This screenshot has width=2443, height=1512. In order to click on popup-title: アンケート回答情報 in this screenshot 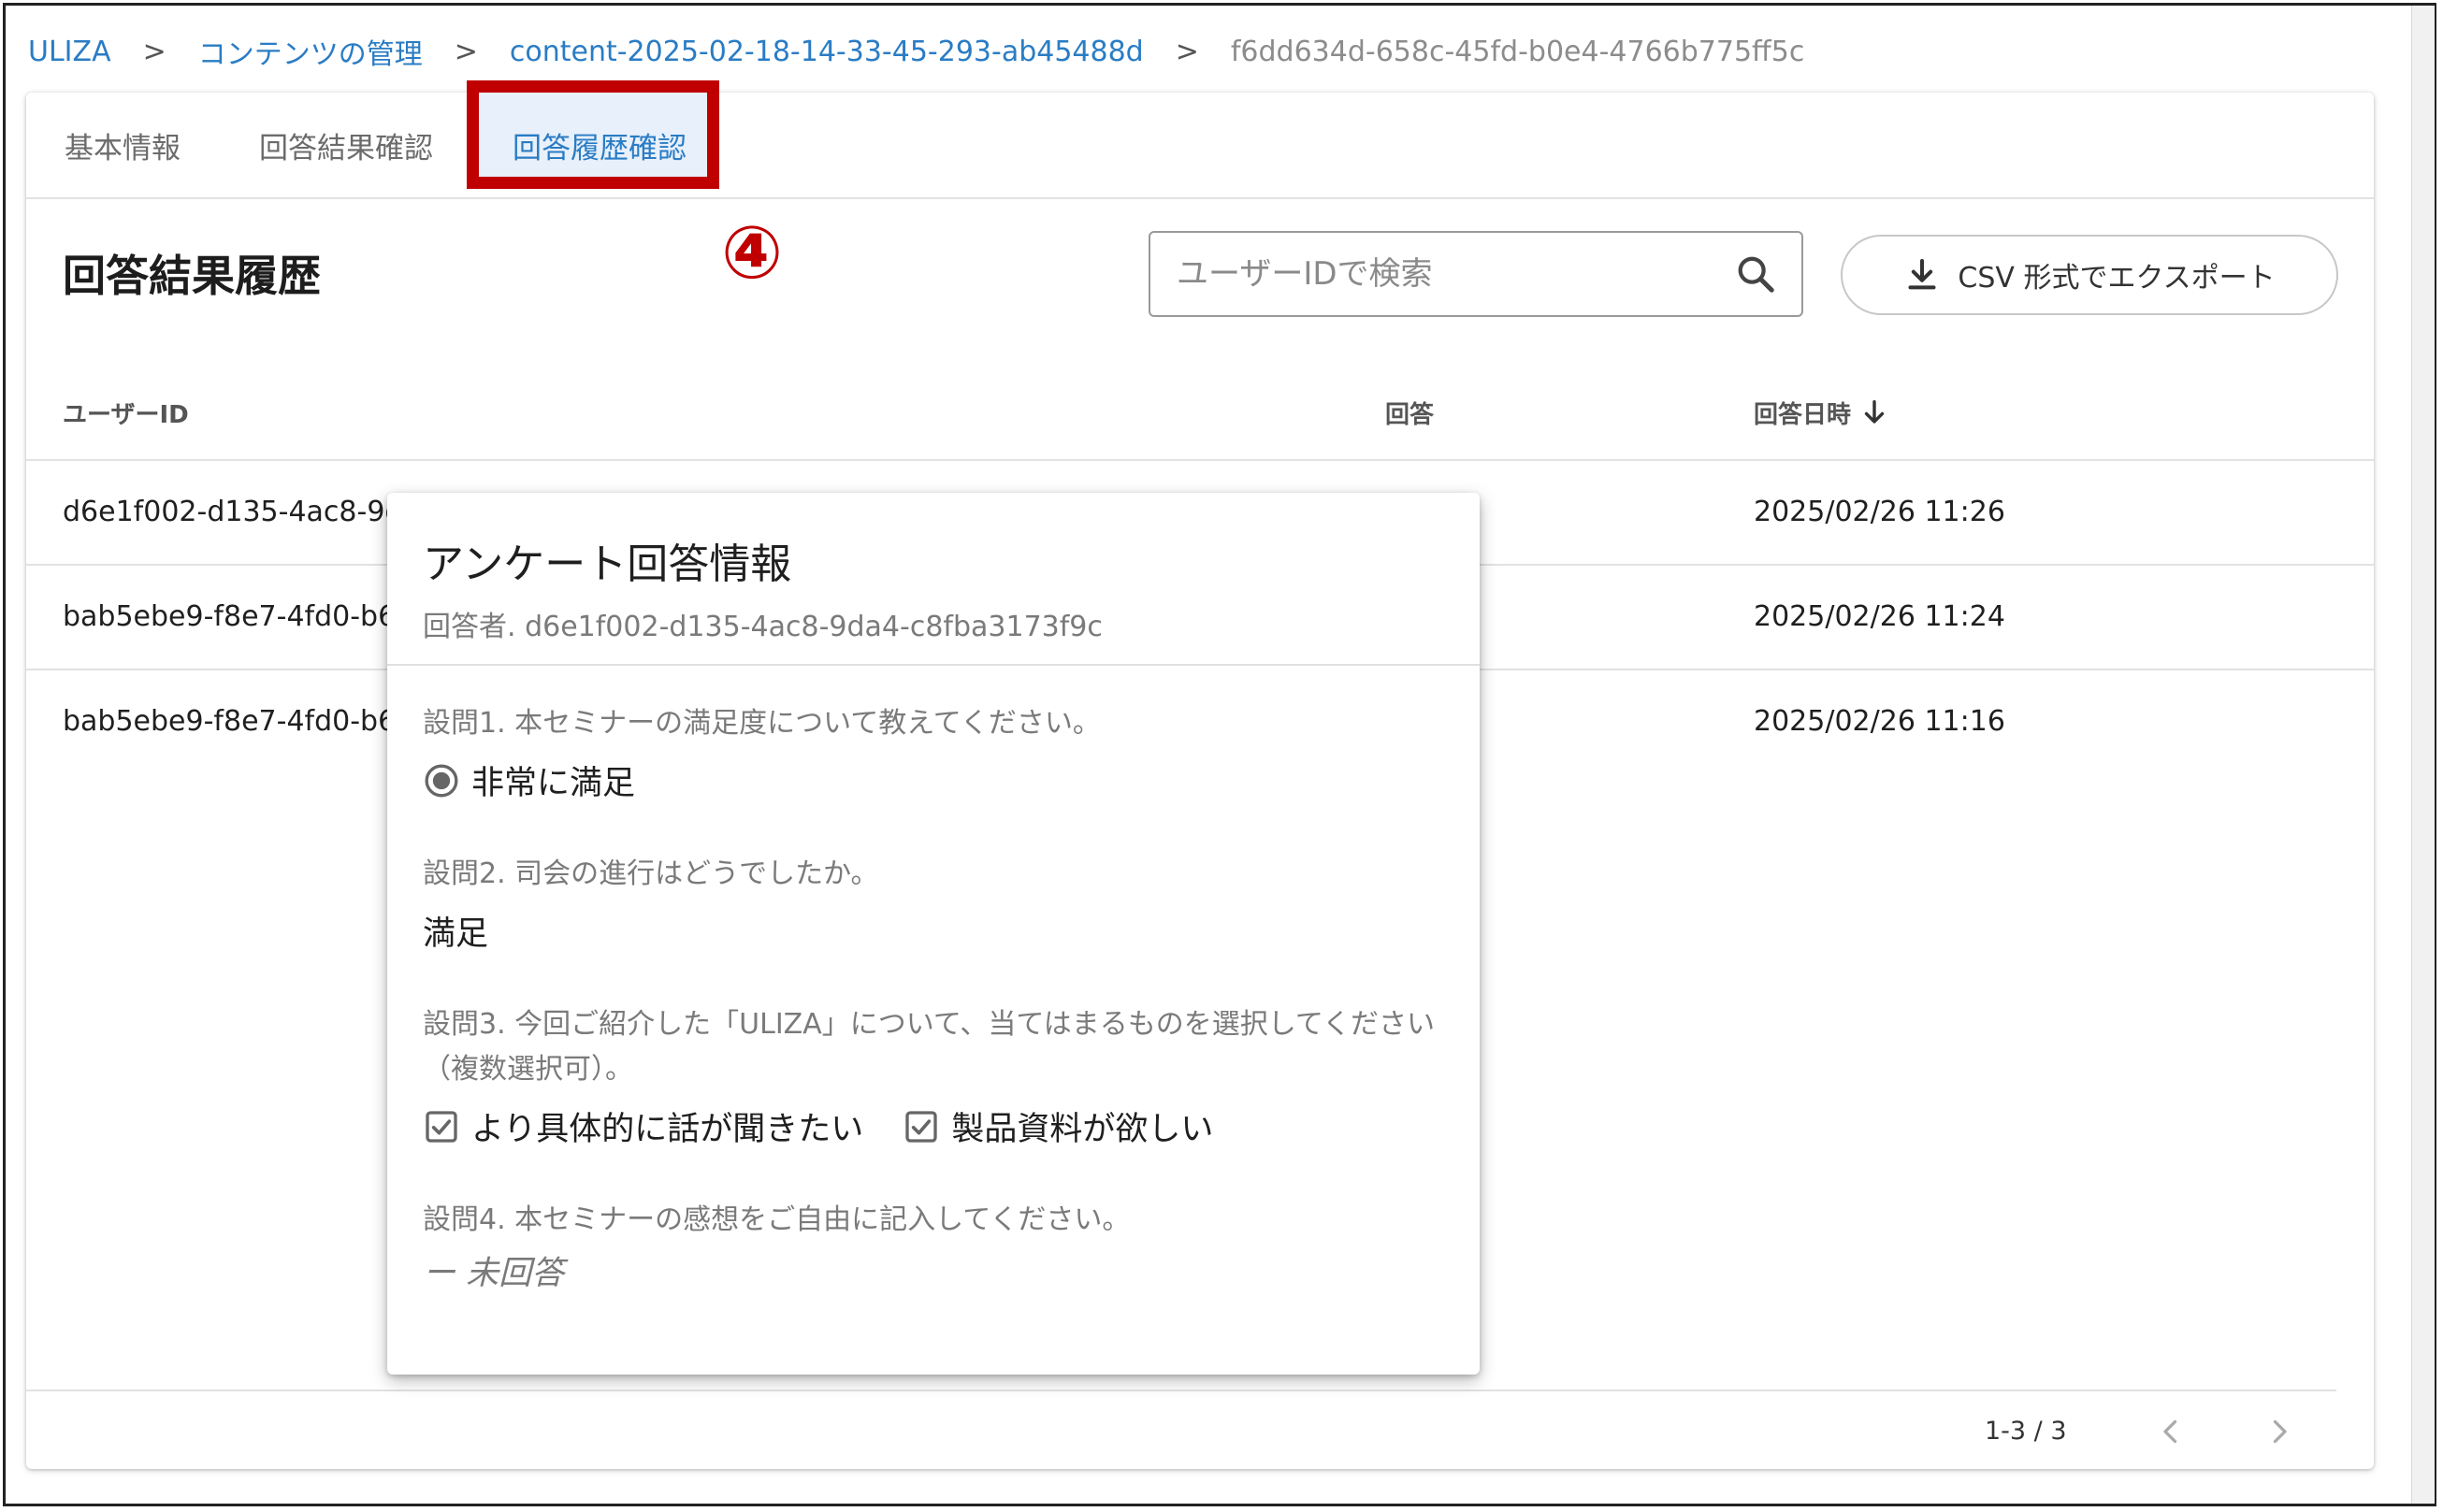, I will do `click(608, 564)`.